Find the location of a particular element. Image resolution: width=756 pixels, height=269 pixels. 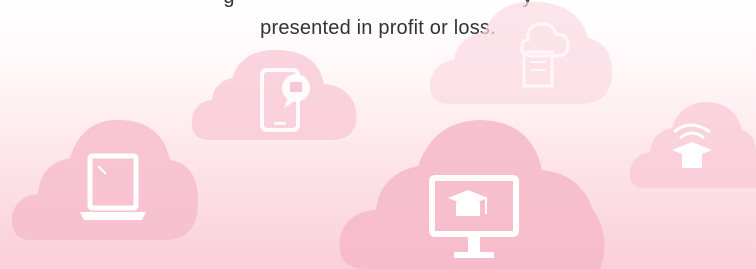

caption-line: presented in profit or loss. is located at coordinates (378, 28).